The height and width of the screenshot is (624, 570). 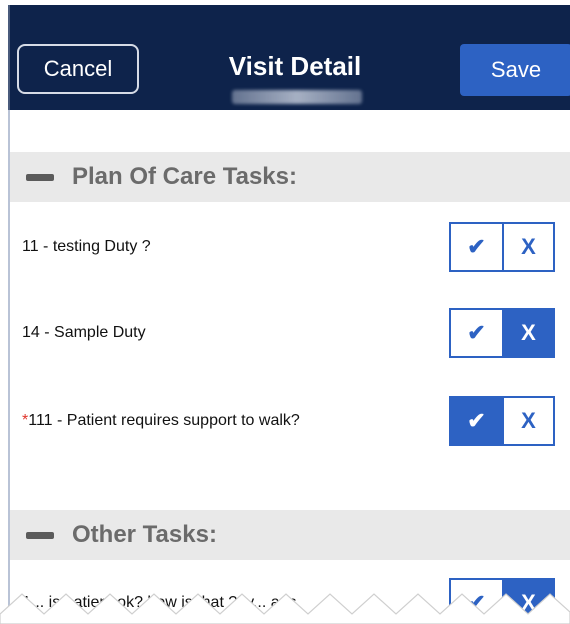 What do you see at coordinates (290, 535) in the screenshot?
I see `section-header-other-tasks: Other Tasks:` at bounding box center [290, 535].